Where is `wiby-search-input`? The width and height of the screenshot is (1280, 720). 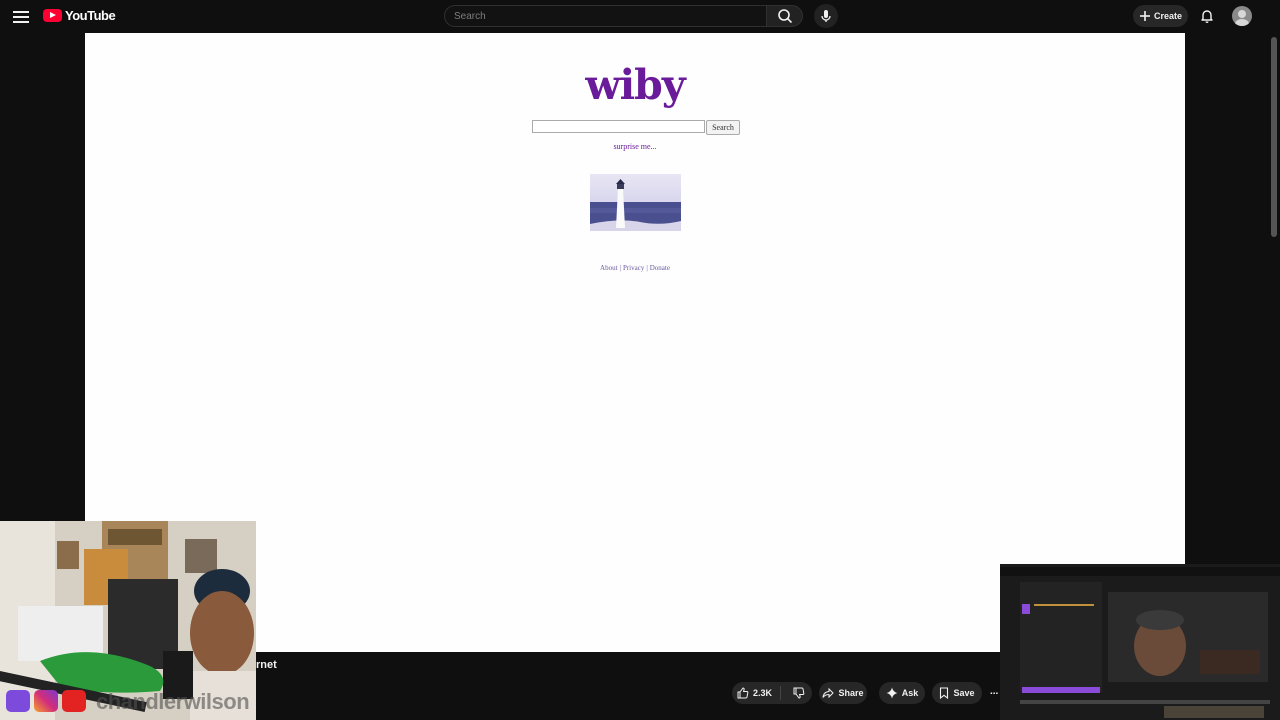
wiby-search-input is located at coordinates (618, 126).